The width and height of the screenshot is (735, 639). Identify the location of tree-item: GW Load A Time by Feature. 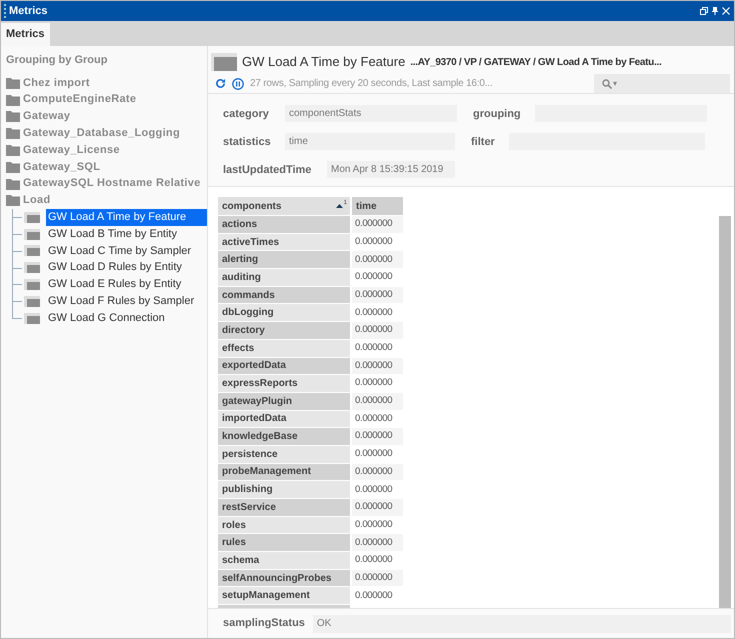
(126, 217).